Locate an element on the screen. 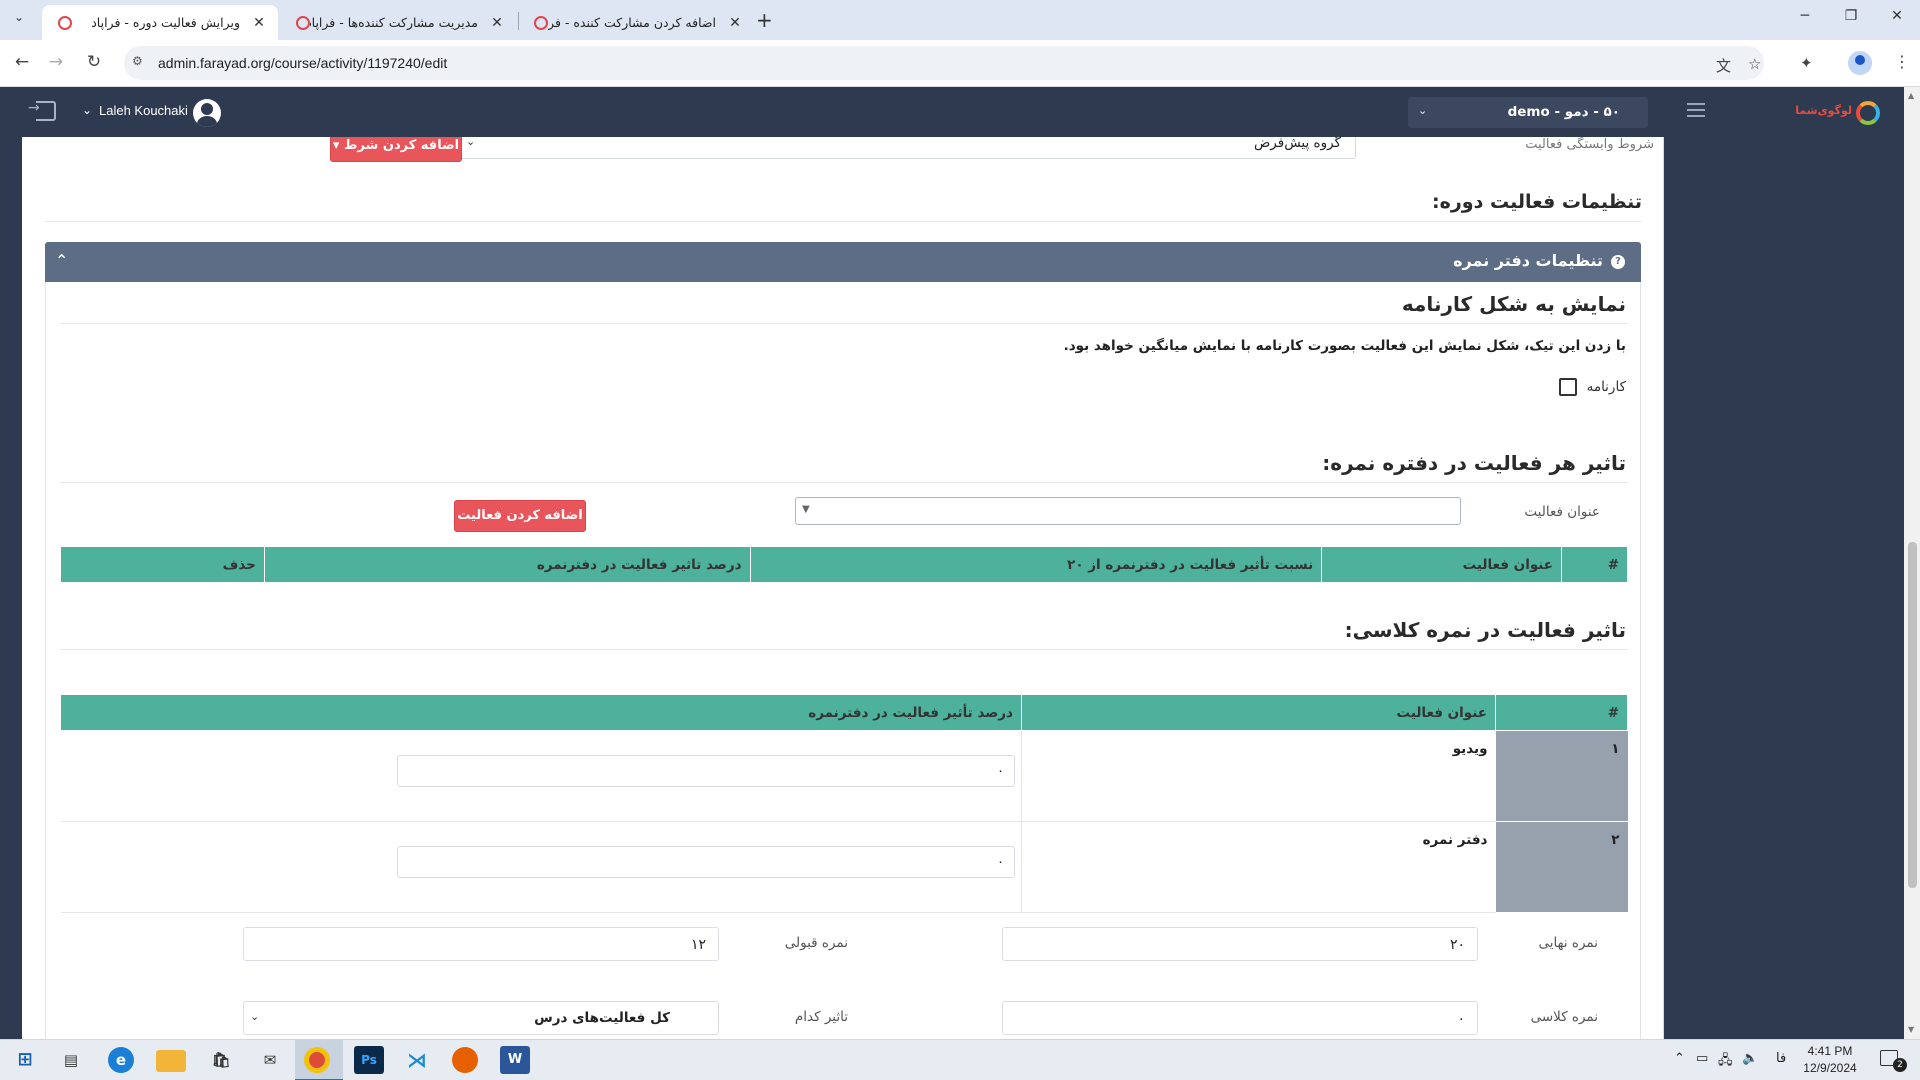 Image resolution: width=1920 pixels, height=1080 pixels. gradebook-settings-panel-header: ? تنظیمات دفتر نمره ⌃ is located at coordinates (843, 262).